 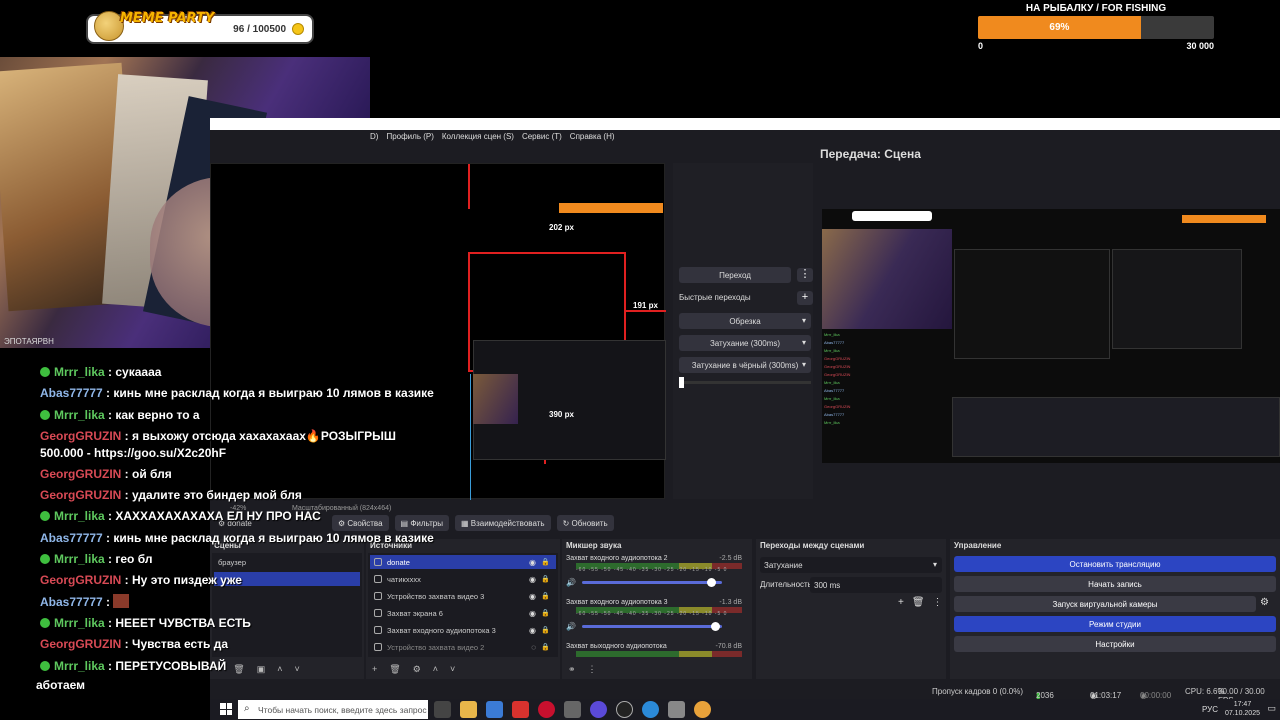 What do you see at coordinates (374, 138) in the screenshot?
I see `menu-item: D)` at bounding box center [374, 138].